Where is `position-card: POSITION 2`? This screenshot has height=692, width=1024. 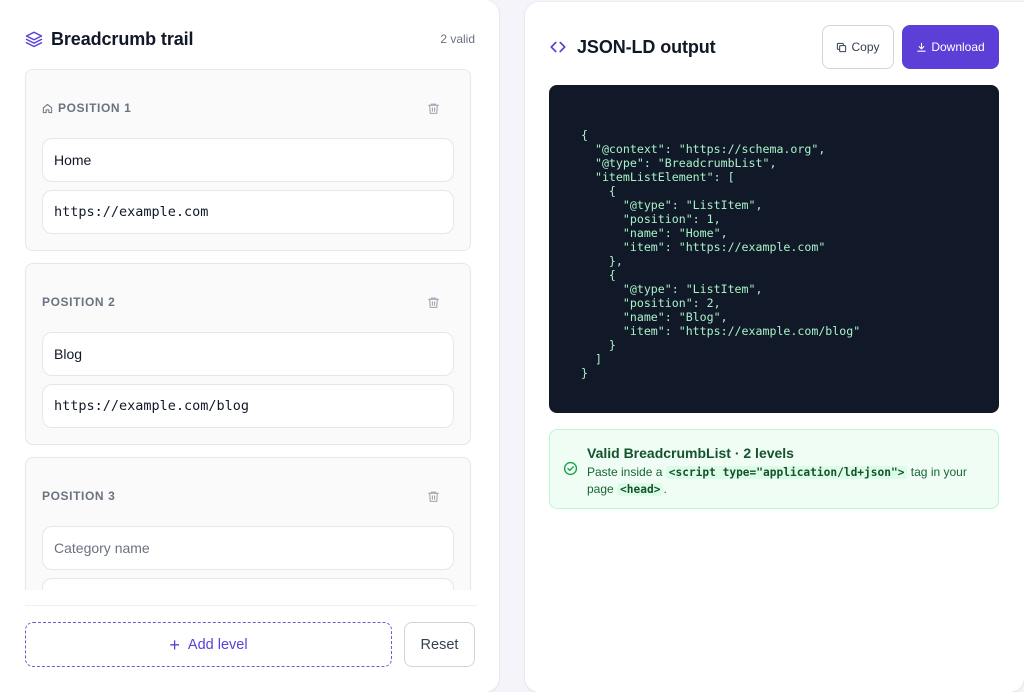 position-card: POSITION 2 is located at coordinates (248, 354).